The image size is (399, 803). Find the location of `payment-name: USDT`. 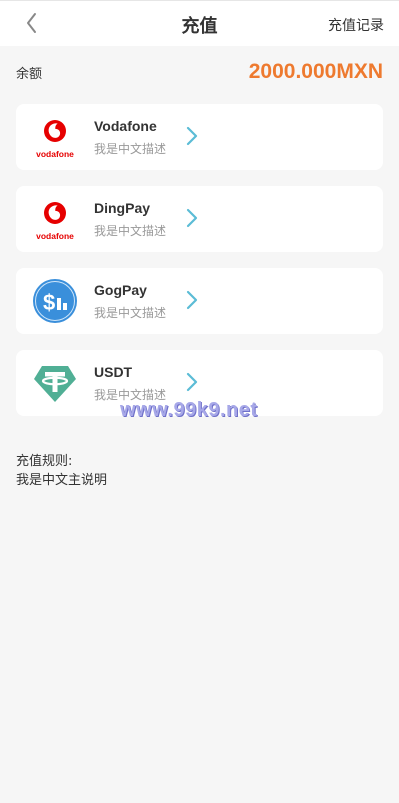

payment-name: USDT is located at coordinates (113, 372).